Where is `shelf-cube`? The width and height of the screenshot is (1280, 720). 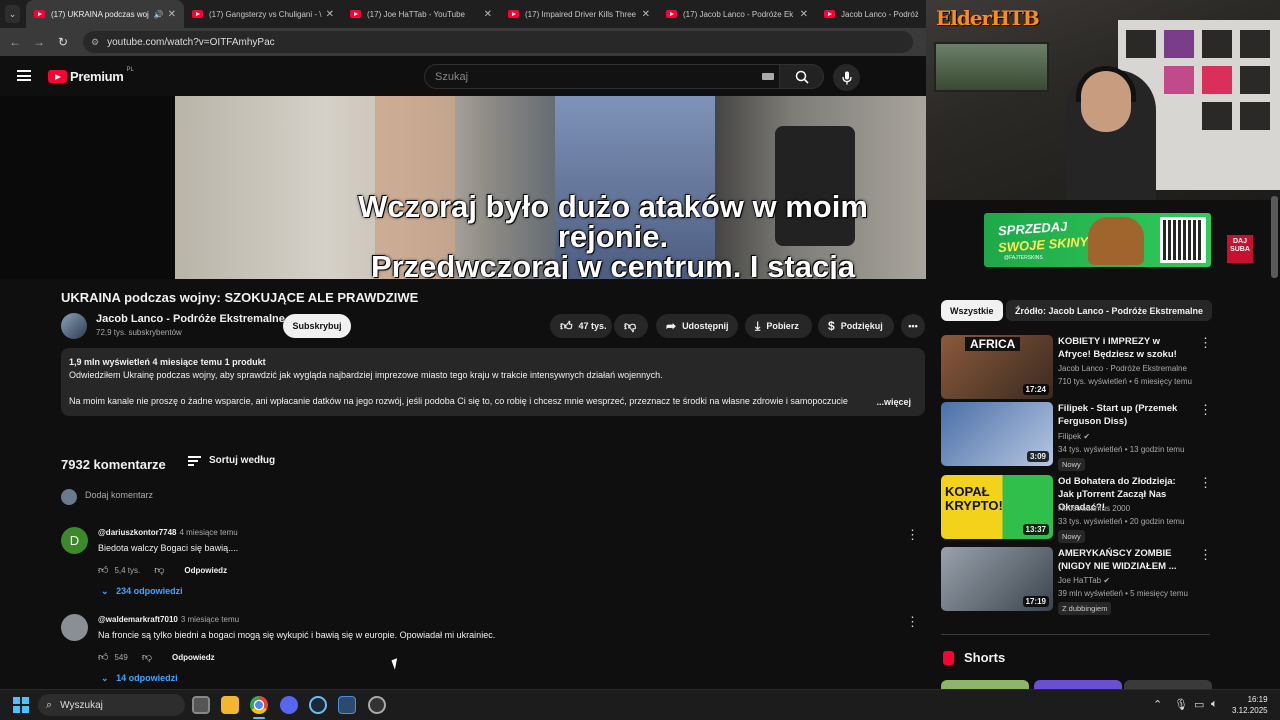
shelf-cube is located at coordinates (1217, 44).